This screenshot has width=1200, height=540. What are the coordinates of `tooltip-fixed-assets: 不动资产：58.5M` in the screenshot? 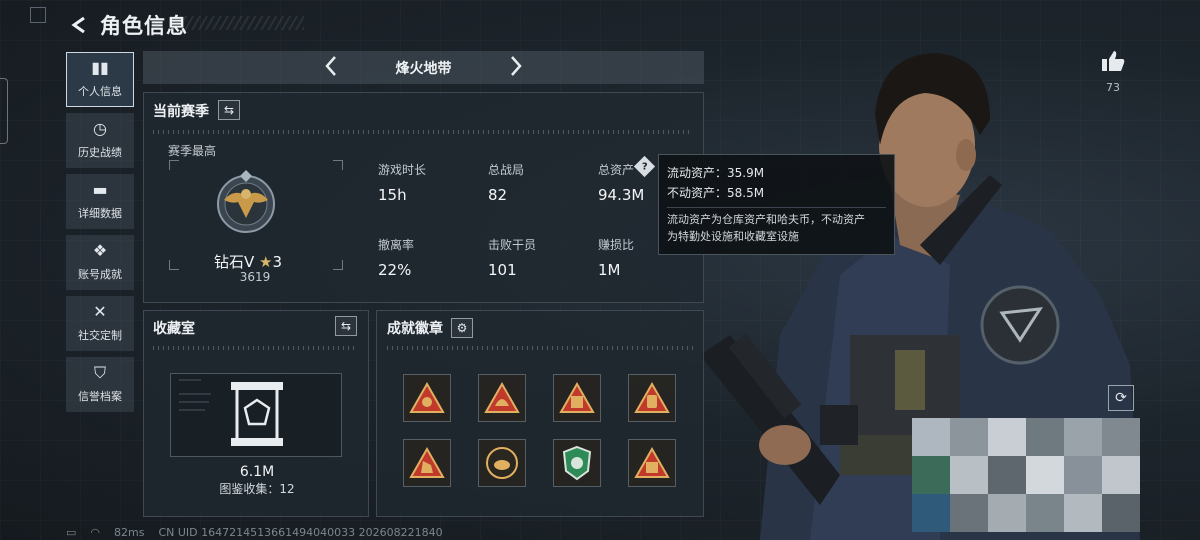 It's located at (716, 193).